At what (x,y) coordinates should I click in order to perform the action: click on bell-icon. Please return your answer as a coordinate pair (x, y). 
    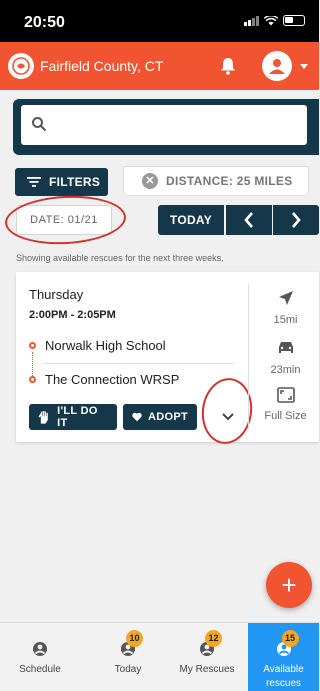
    Looking at the image, I should click on (228, 66).